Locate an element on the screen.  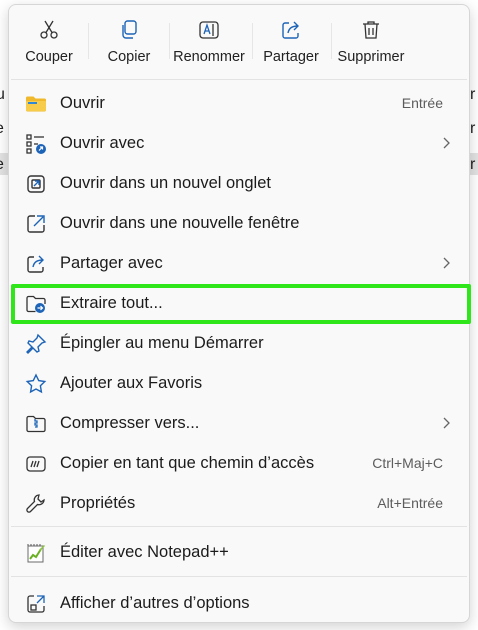
cut-button: Couper is located at coordinates (49, 43).